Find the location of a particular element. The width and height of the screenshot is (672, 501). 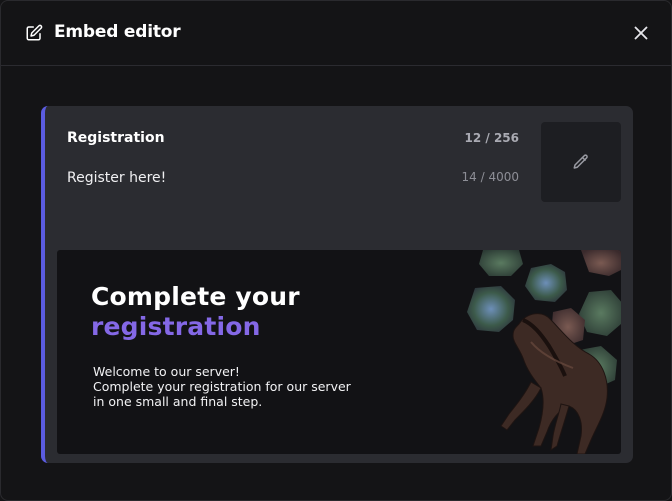

close-icon is located at coordinates (641, 33).